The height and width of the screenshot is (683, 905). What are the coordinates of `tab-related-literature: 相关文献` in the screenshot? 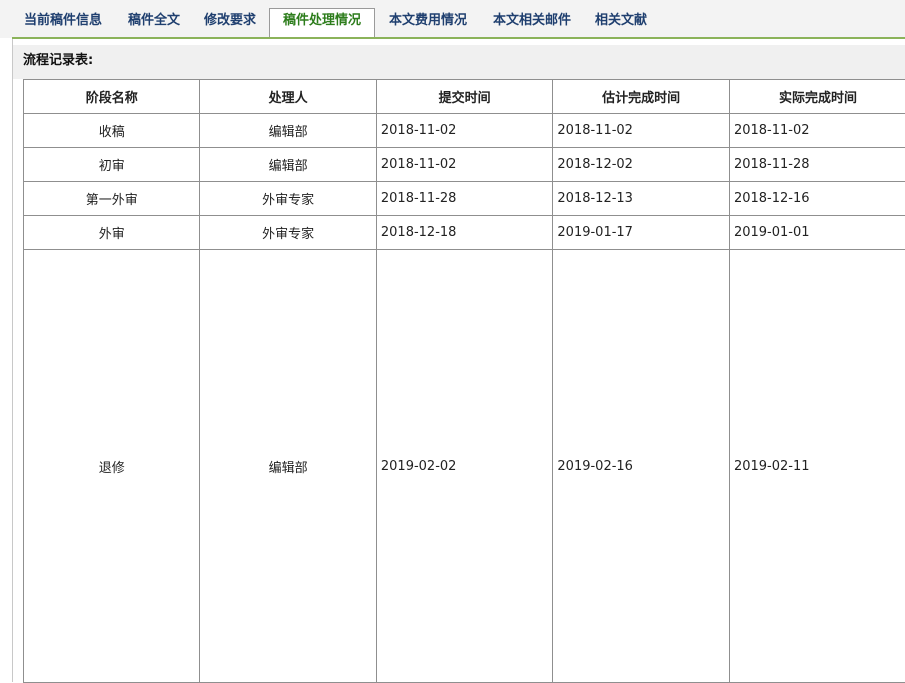 It's located at (621, 23).